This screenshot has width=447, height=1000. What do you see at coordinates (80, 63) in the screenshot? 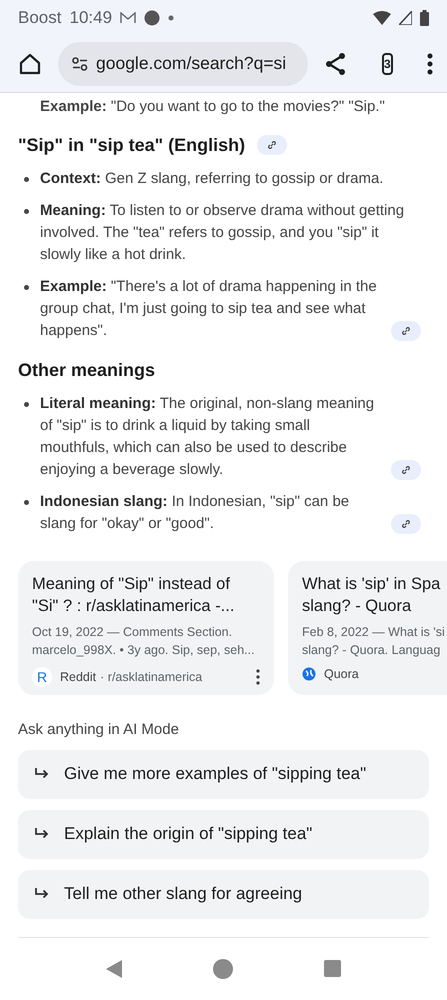
I see `site-settings-icon` at bounding box center [80, 63].